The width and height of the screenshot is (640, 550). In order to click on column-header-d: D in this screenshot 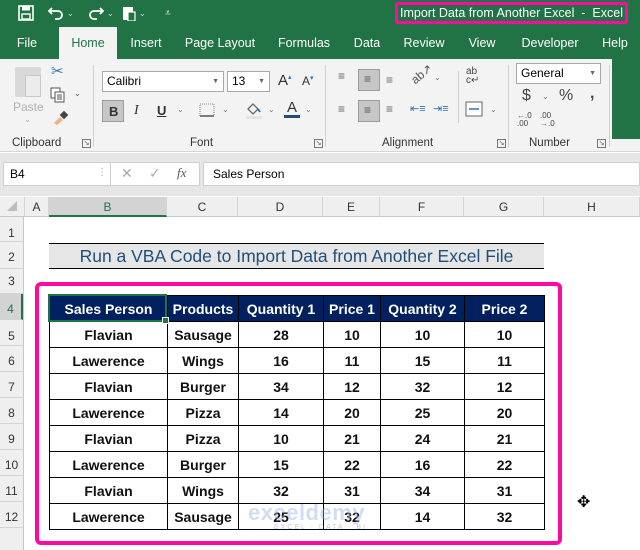, I will do `click(280, 207)`.